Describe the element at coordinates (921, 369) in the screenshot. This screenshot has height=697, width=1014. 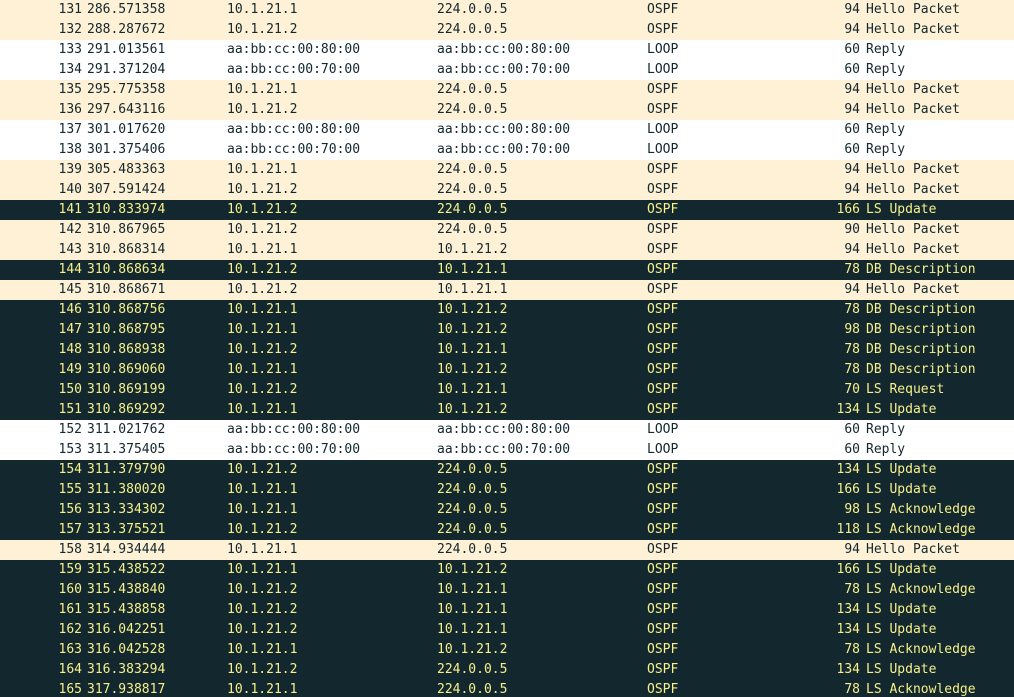
I see `packet-info: DB Description` at that location.